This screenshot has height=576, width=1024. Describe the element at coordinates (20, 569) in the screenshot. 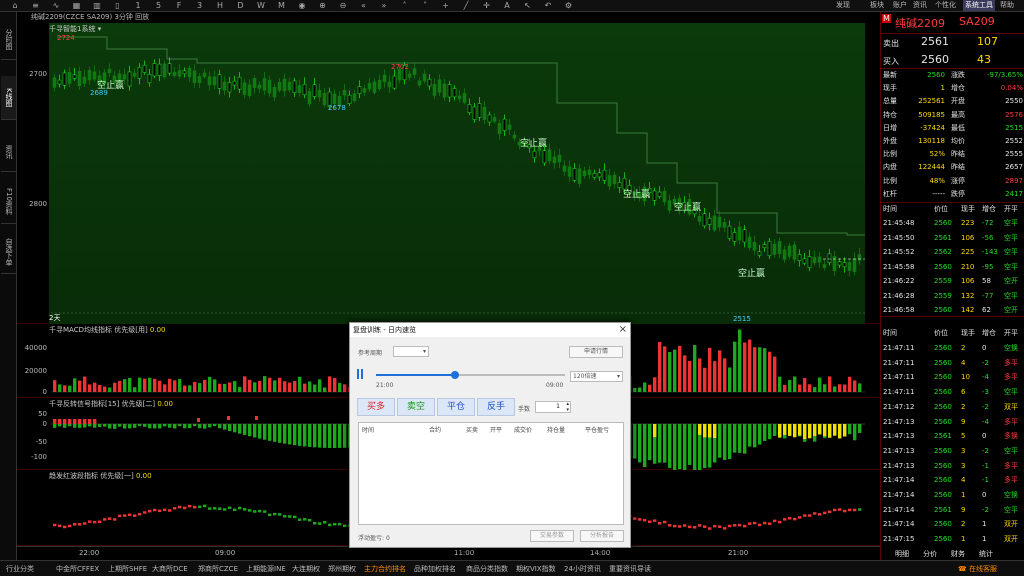

I see `status-bar-item: 行业分类` at that location.